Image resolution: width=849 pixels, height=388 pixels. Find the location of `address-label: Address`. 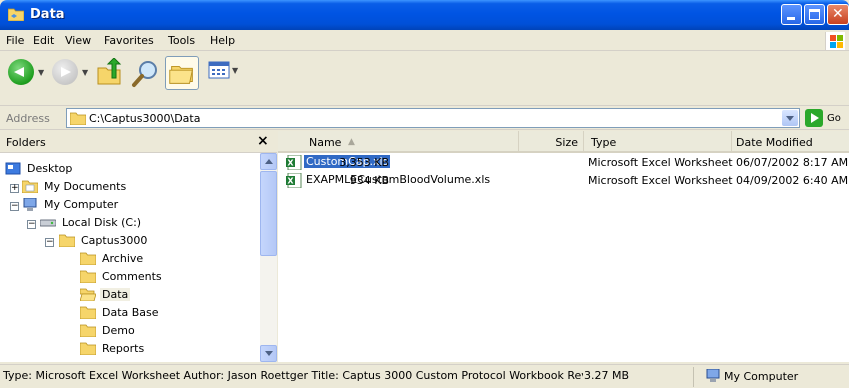

address-label: Address is located at coordinates (28, 118).